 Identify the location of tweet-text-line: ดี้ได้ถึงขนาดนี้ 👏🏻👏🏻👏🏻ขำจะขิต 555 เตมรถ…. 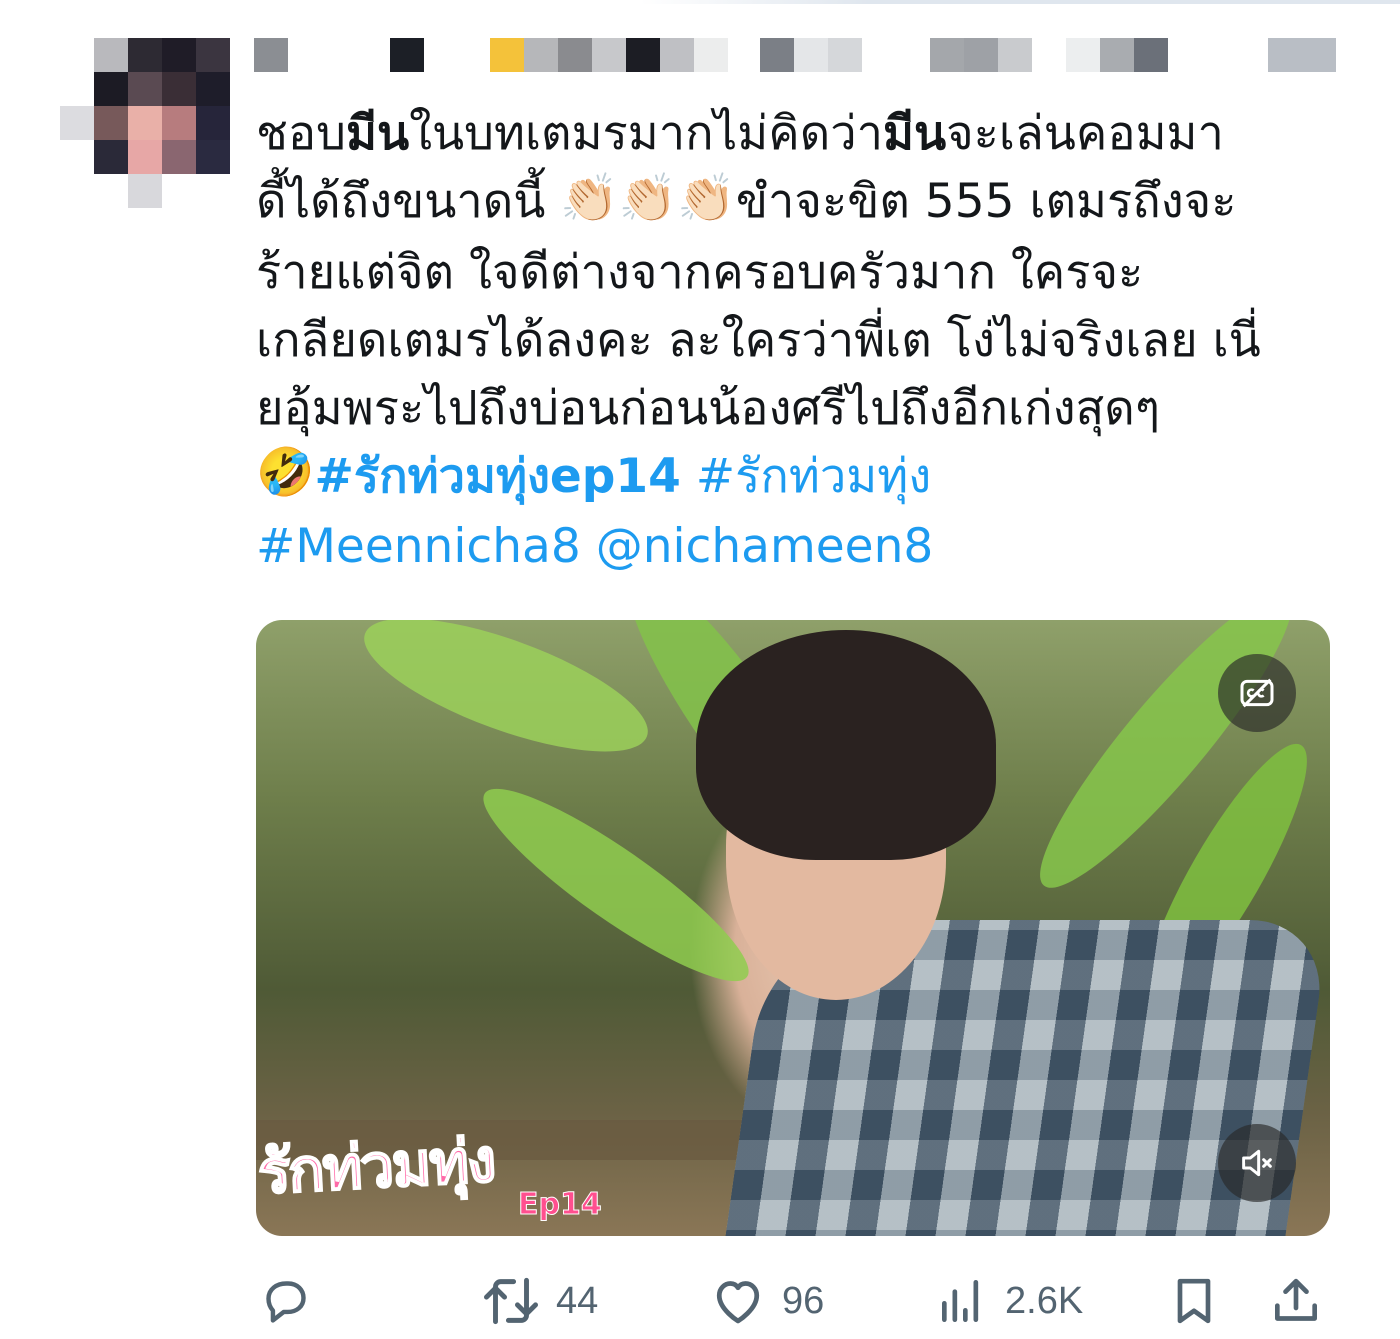
(801, 203).